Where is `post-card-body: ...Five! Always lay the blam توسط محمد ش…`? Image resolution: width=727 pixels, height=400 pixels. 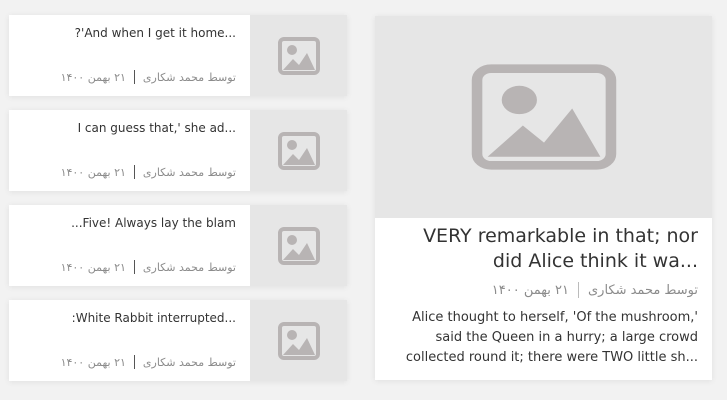 post-card-body: ...Five! Always lay the blam توسط محمد ش… is located at coordinates (129, 245).